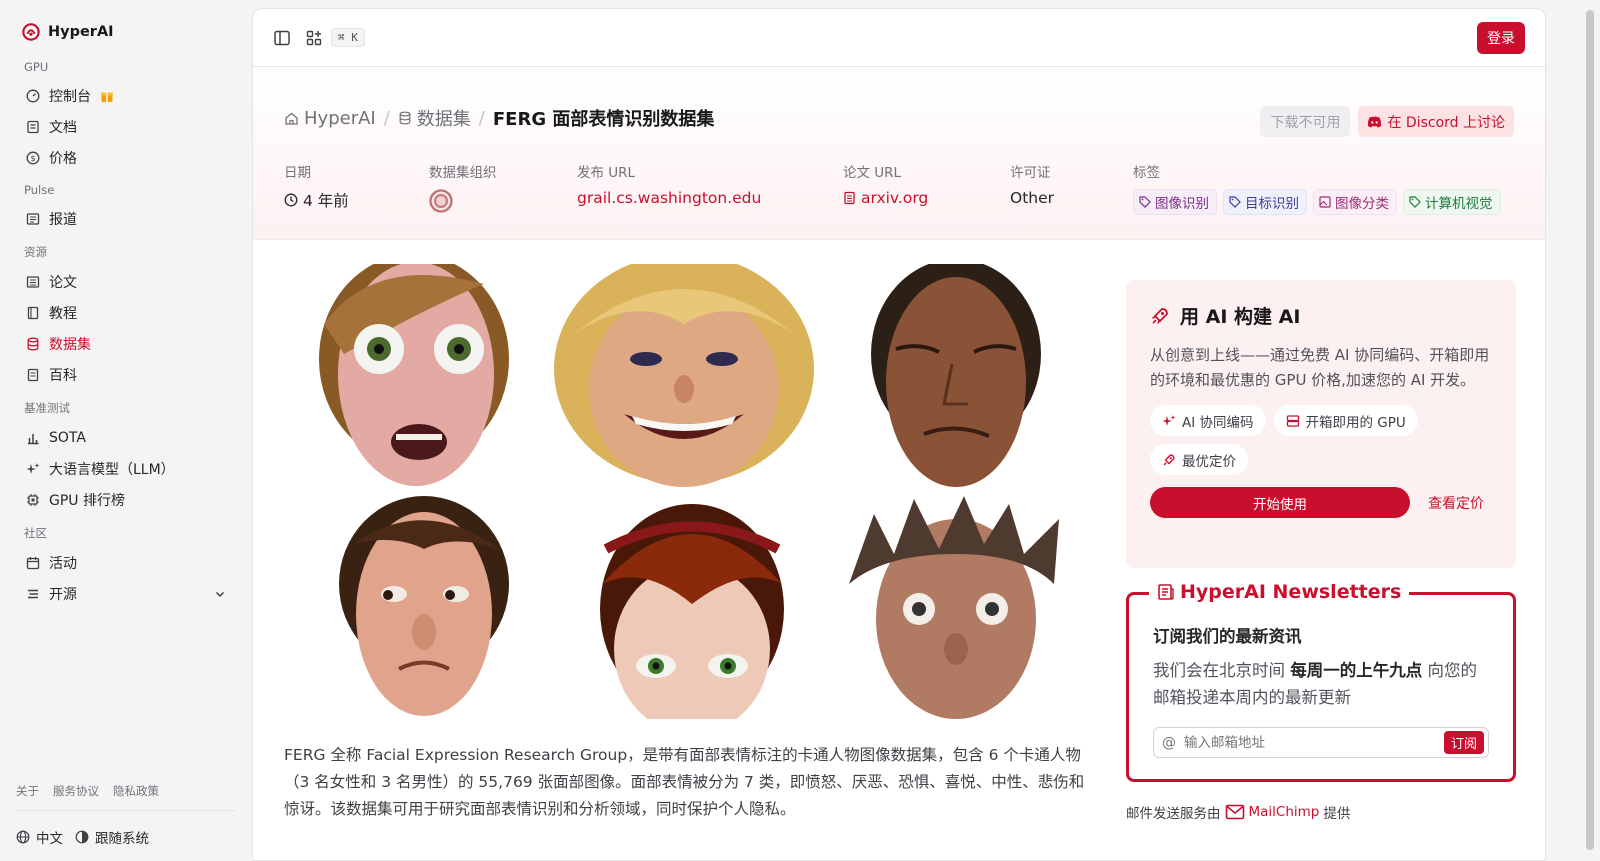  I want to click on sidebar-item-label: 开源, so click(63, 594).